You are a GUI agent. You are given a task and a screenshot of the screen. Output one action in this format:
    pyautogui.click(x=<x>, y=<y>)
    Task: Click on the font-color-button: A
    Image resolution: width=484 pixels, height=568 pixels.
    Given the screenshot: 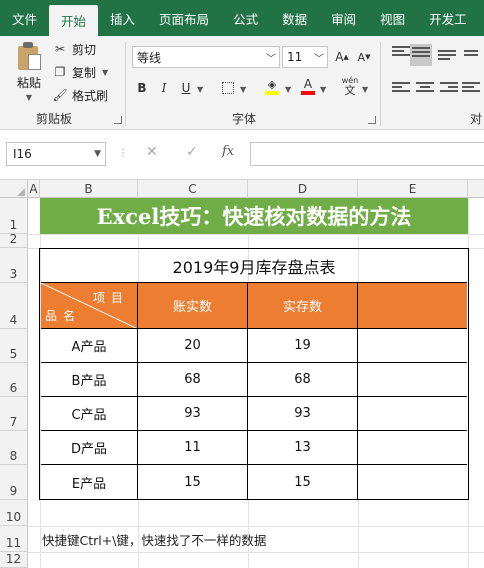 What is the action you would take?
    pyautogui.click(x=308, y=86)
    